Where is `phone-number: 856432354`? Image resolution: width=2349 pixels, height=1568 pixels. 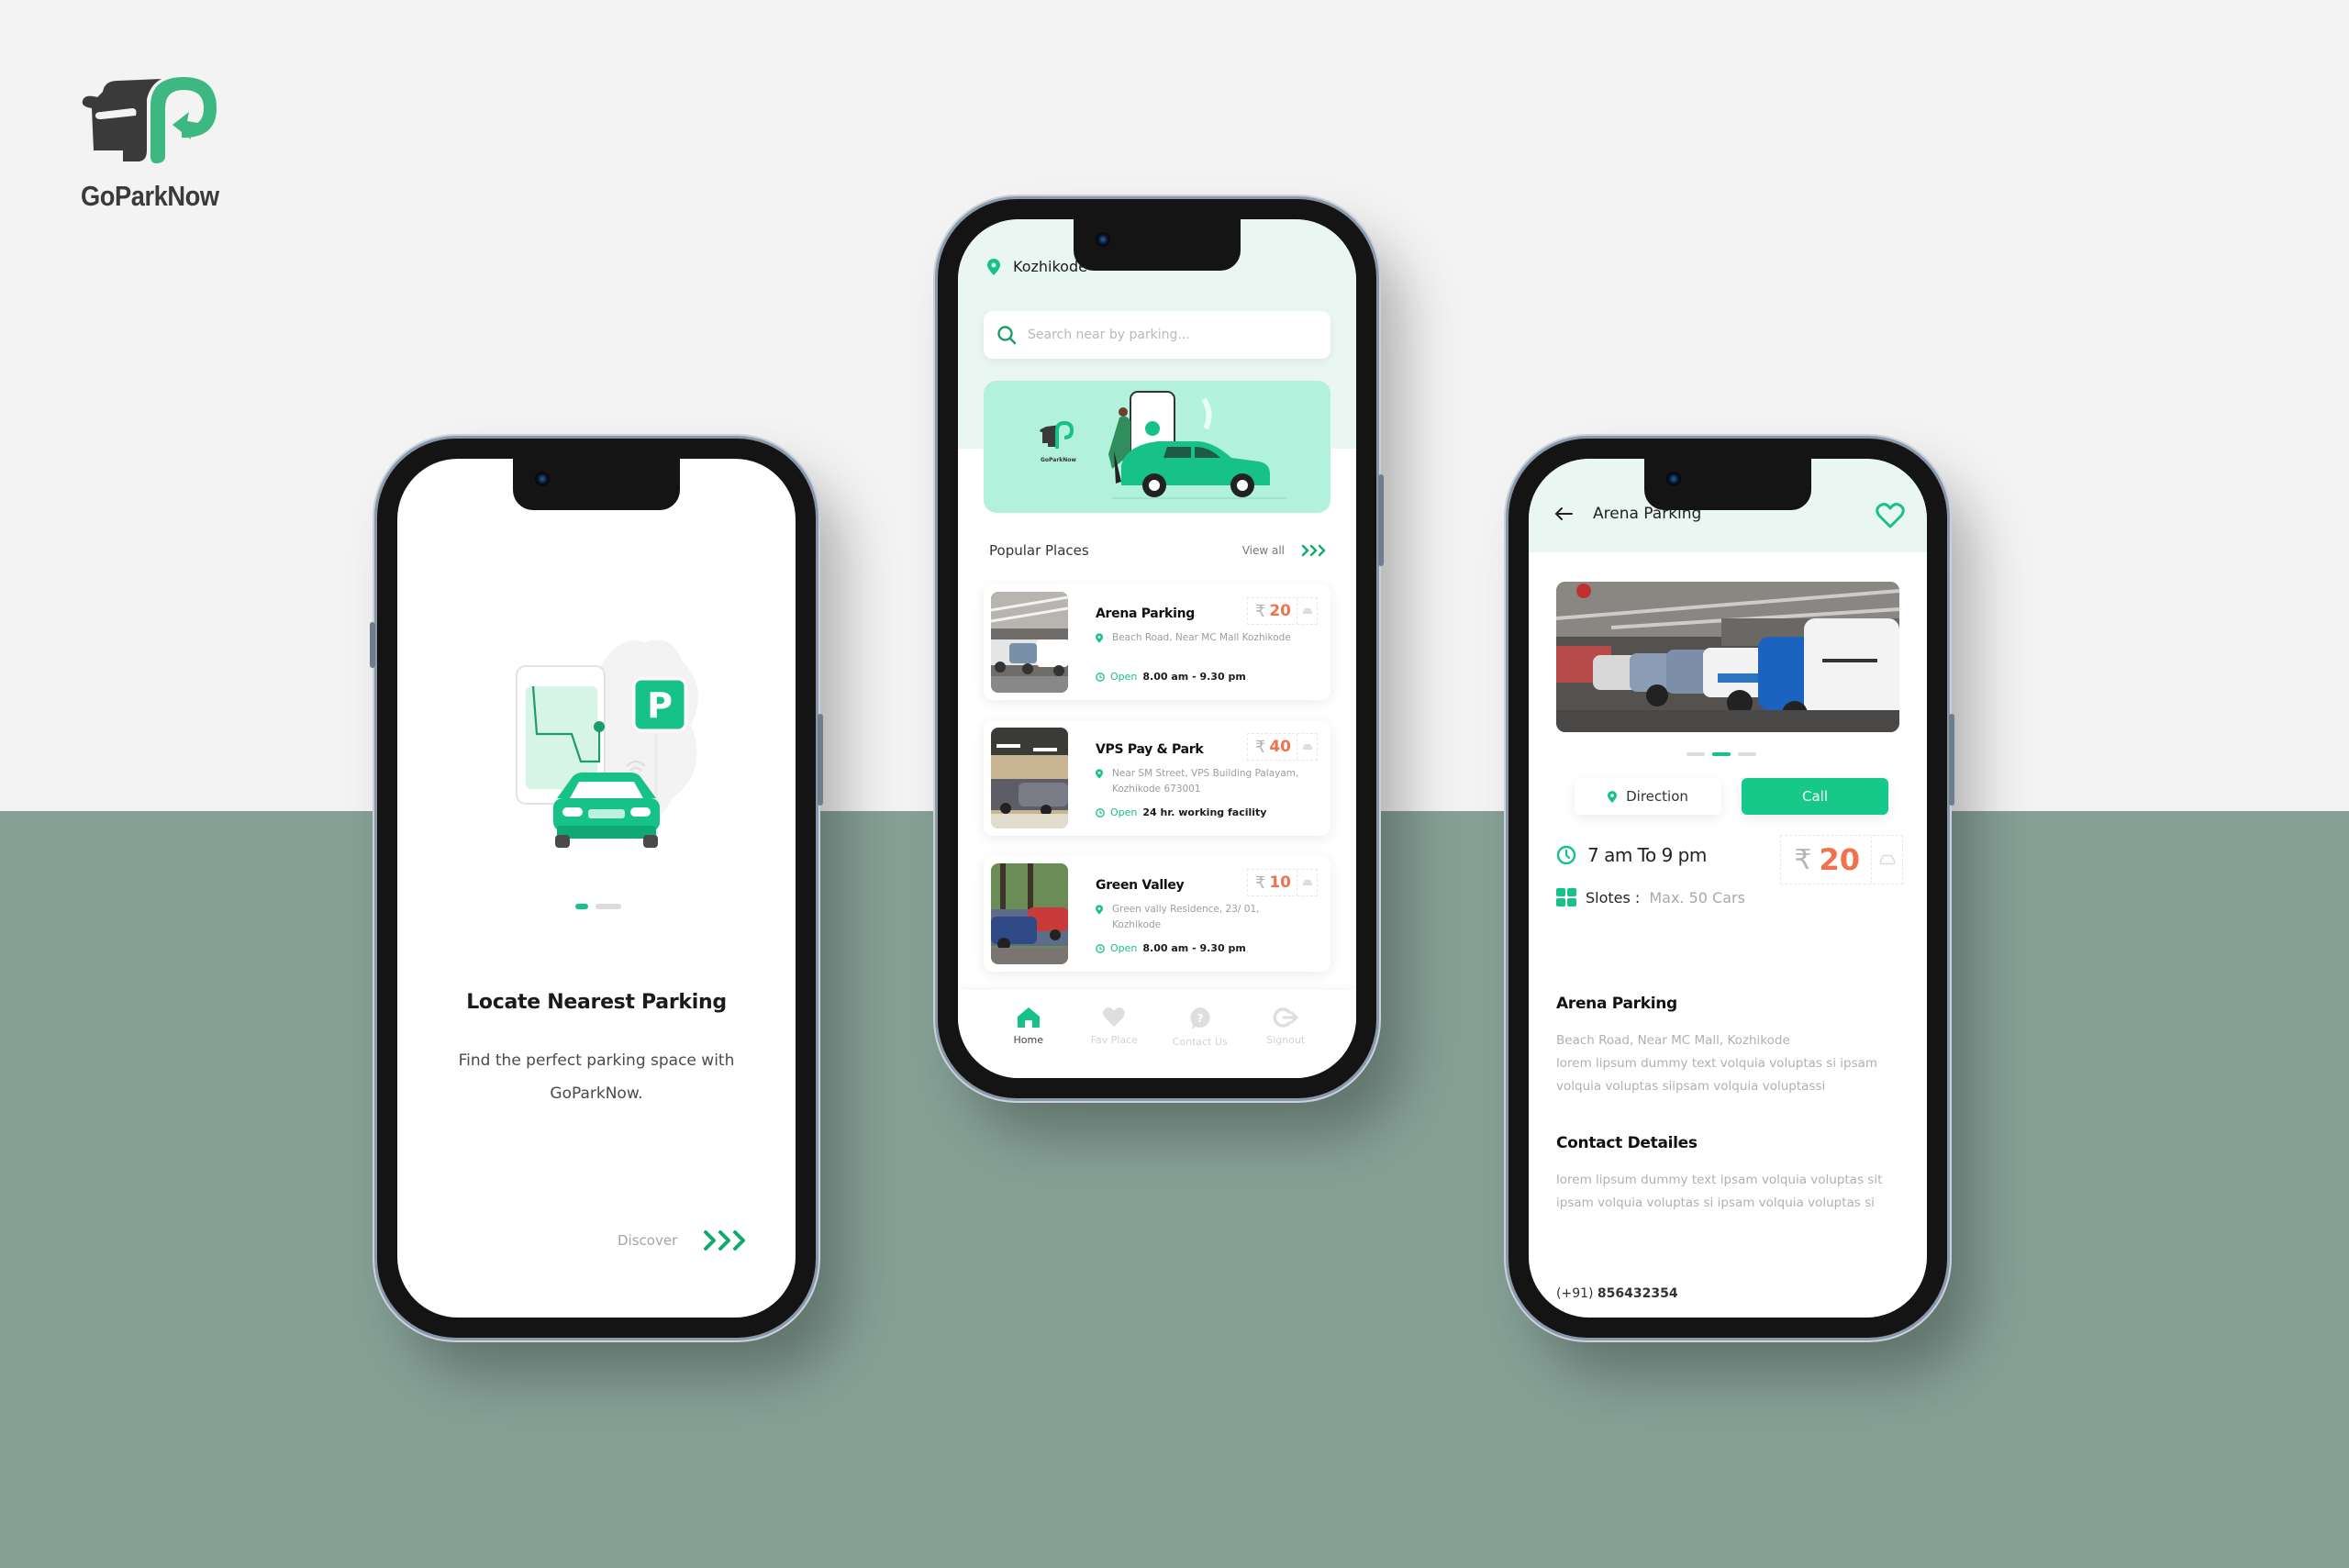 phone-number: 856432354 is located at coordinates (1637, 1293).